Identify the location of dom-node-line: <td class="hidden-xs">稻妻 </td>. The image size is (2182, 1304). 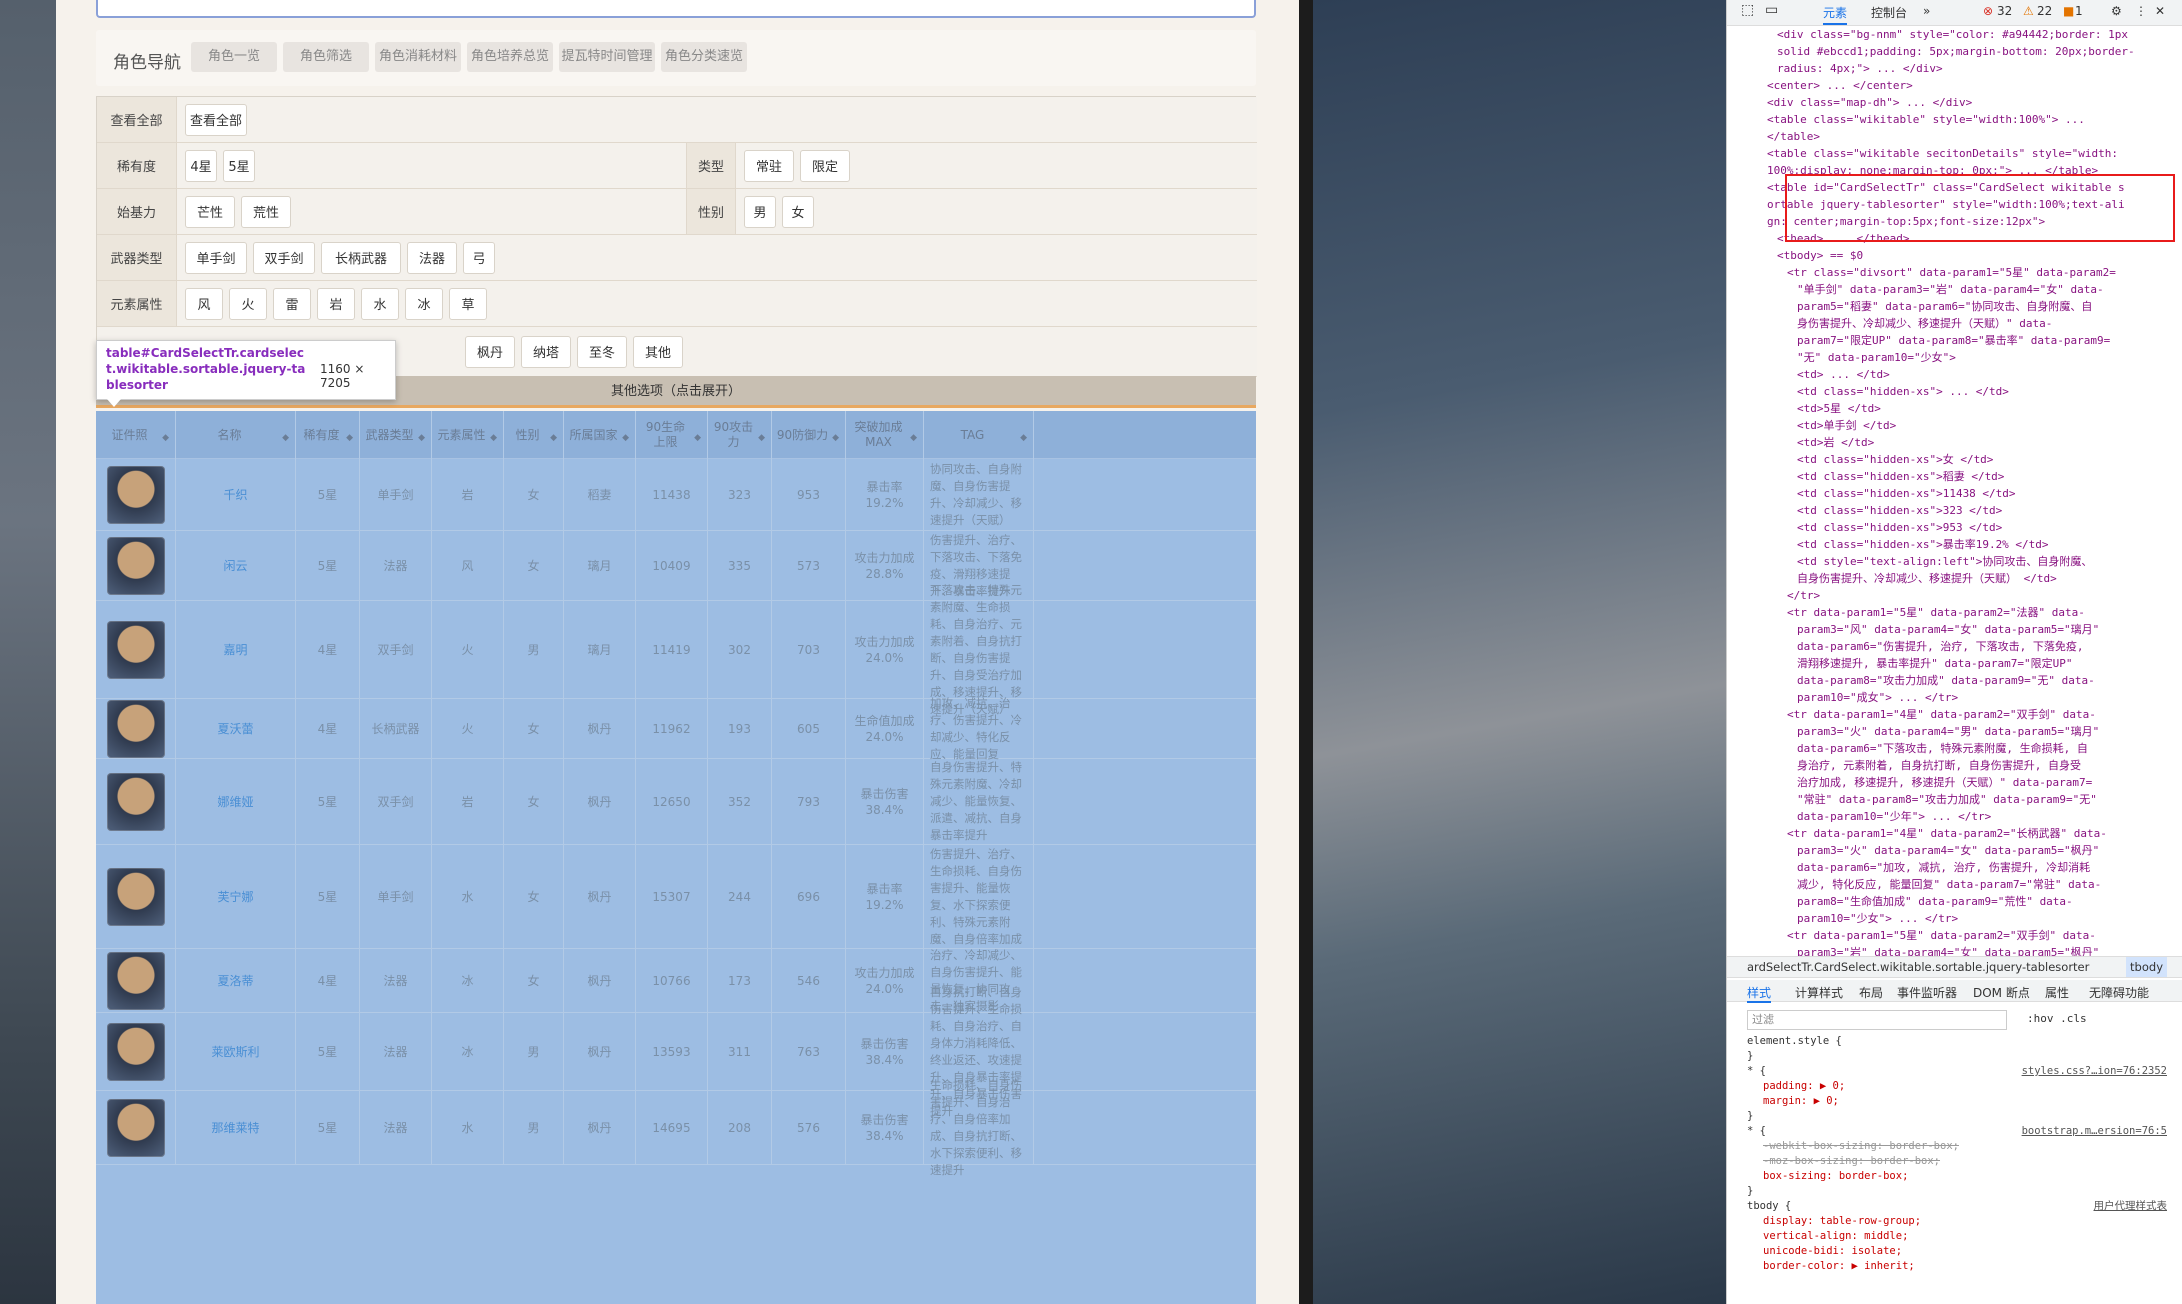
(1900, 476).